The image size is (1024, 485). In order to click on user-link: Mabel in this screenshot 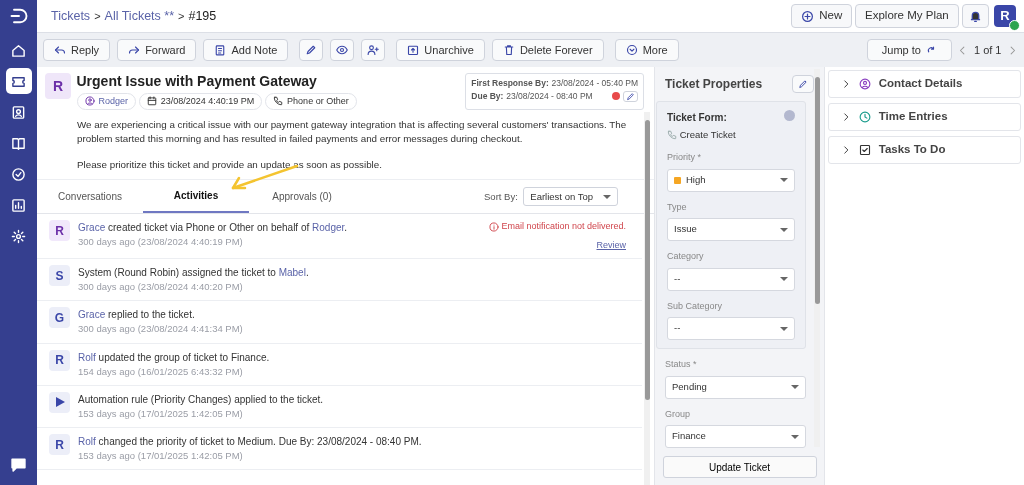, I will do `click(292, 273)`.